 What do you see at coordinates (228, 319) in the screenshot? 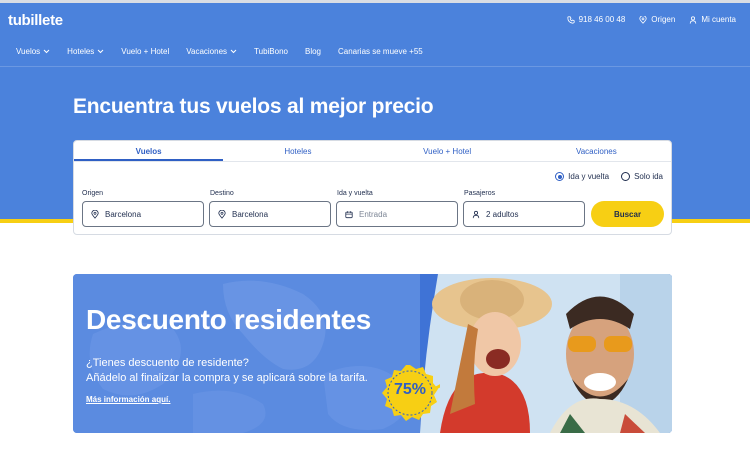
I see `promo-title: Descuento residentes` at bounding box center [228, 319].